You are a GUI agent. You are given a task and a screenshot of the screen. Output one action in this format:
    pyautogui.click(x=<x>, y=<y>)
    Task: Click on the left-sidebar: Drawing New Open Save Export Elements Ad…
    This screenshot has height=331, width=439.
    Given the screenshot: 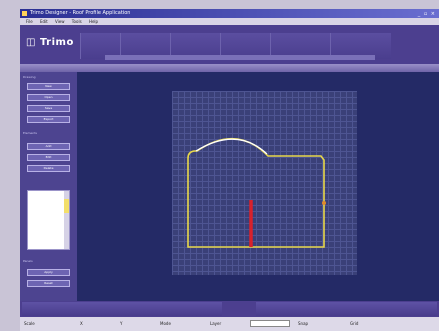 What is the action you would take?
    pyautogui.click(x=48, y=186)
    